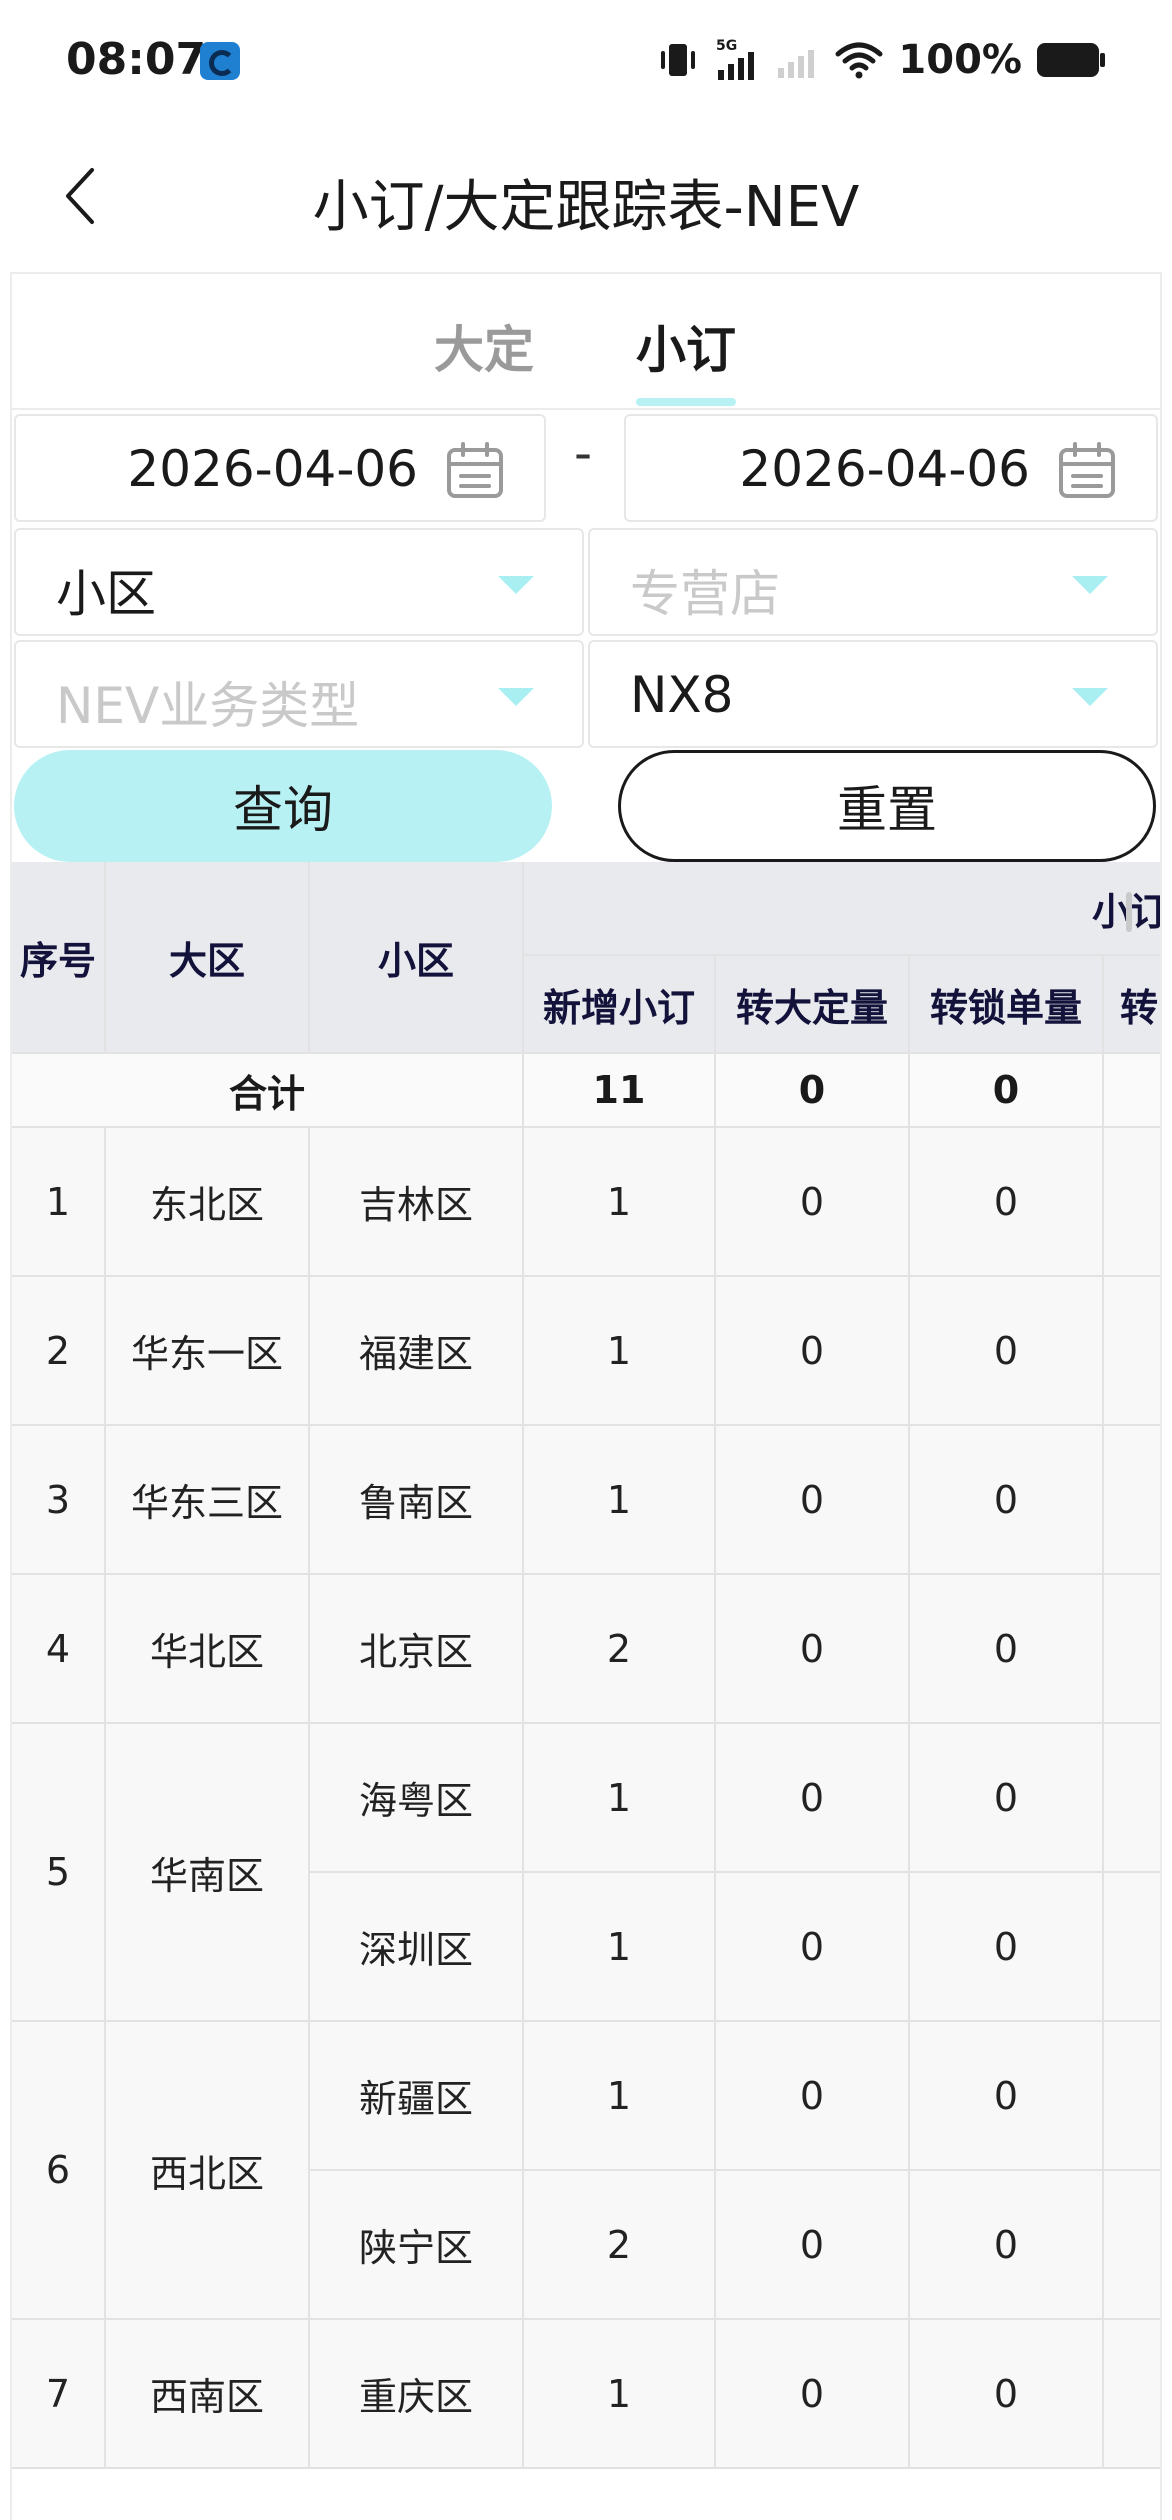 The height and width of the screenshot is (2520, 1172). Describe the element at coordinates (873, 694) in the screenshot. I see `model-select: NX8` at that location.